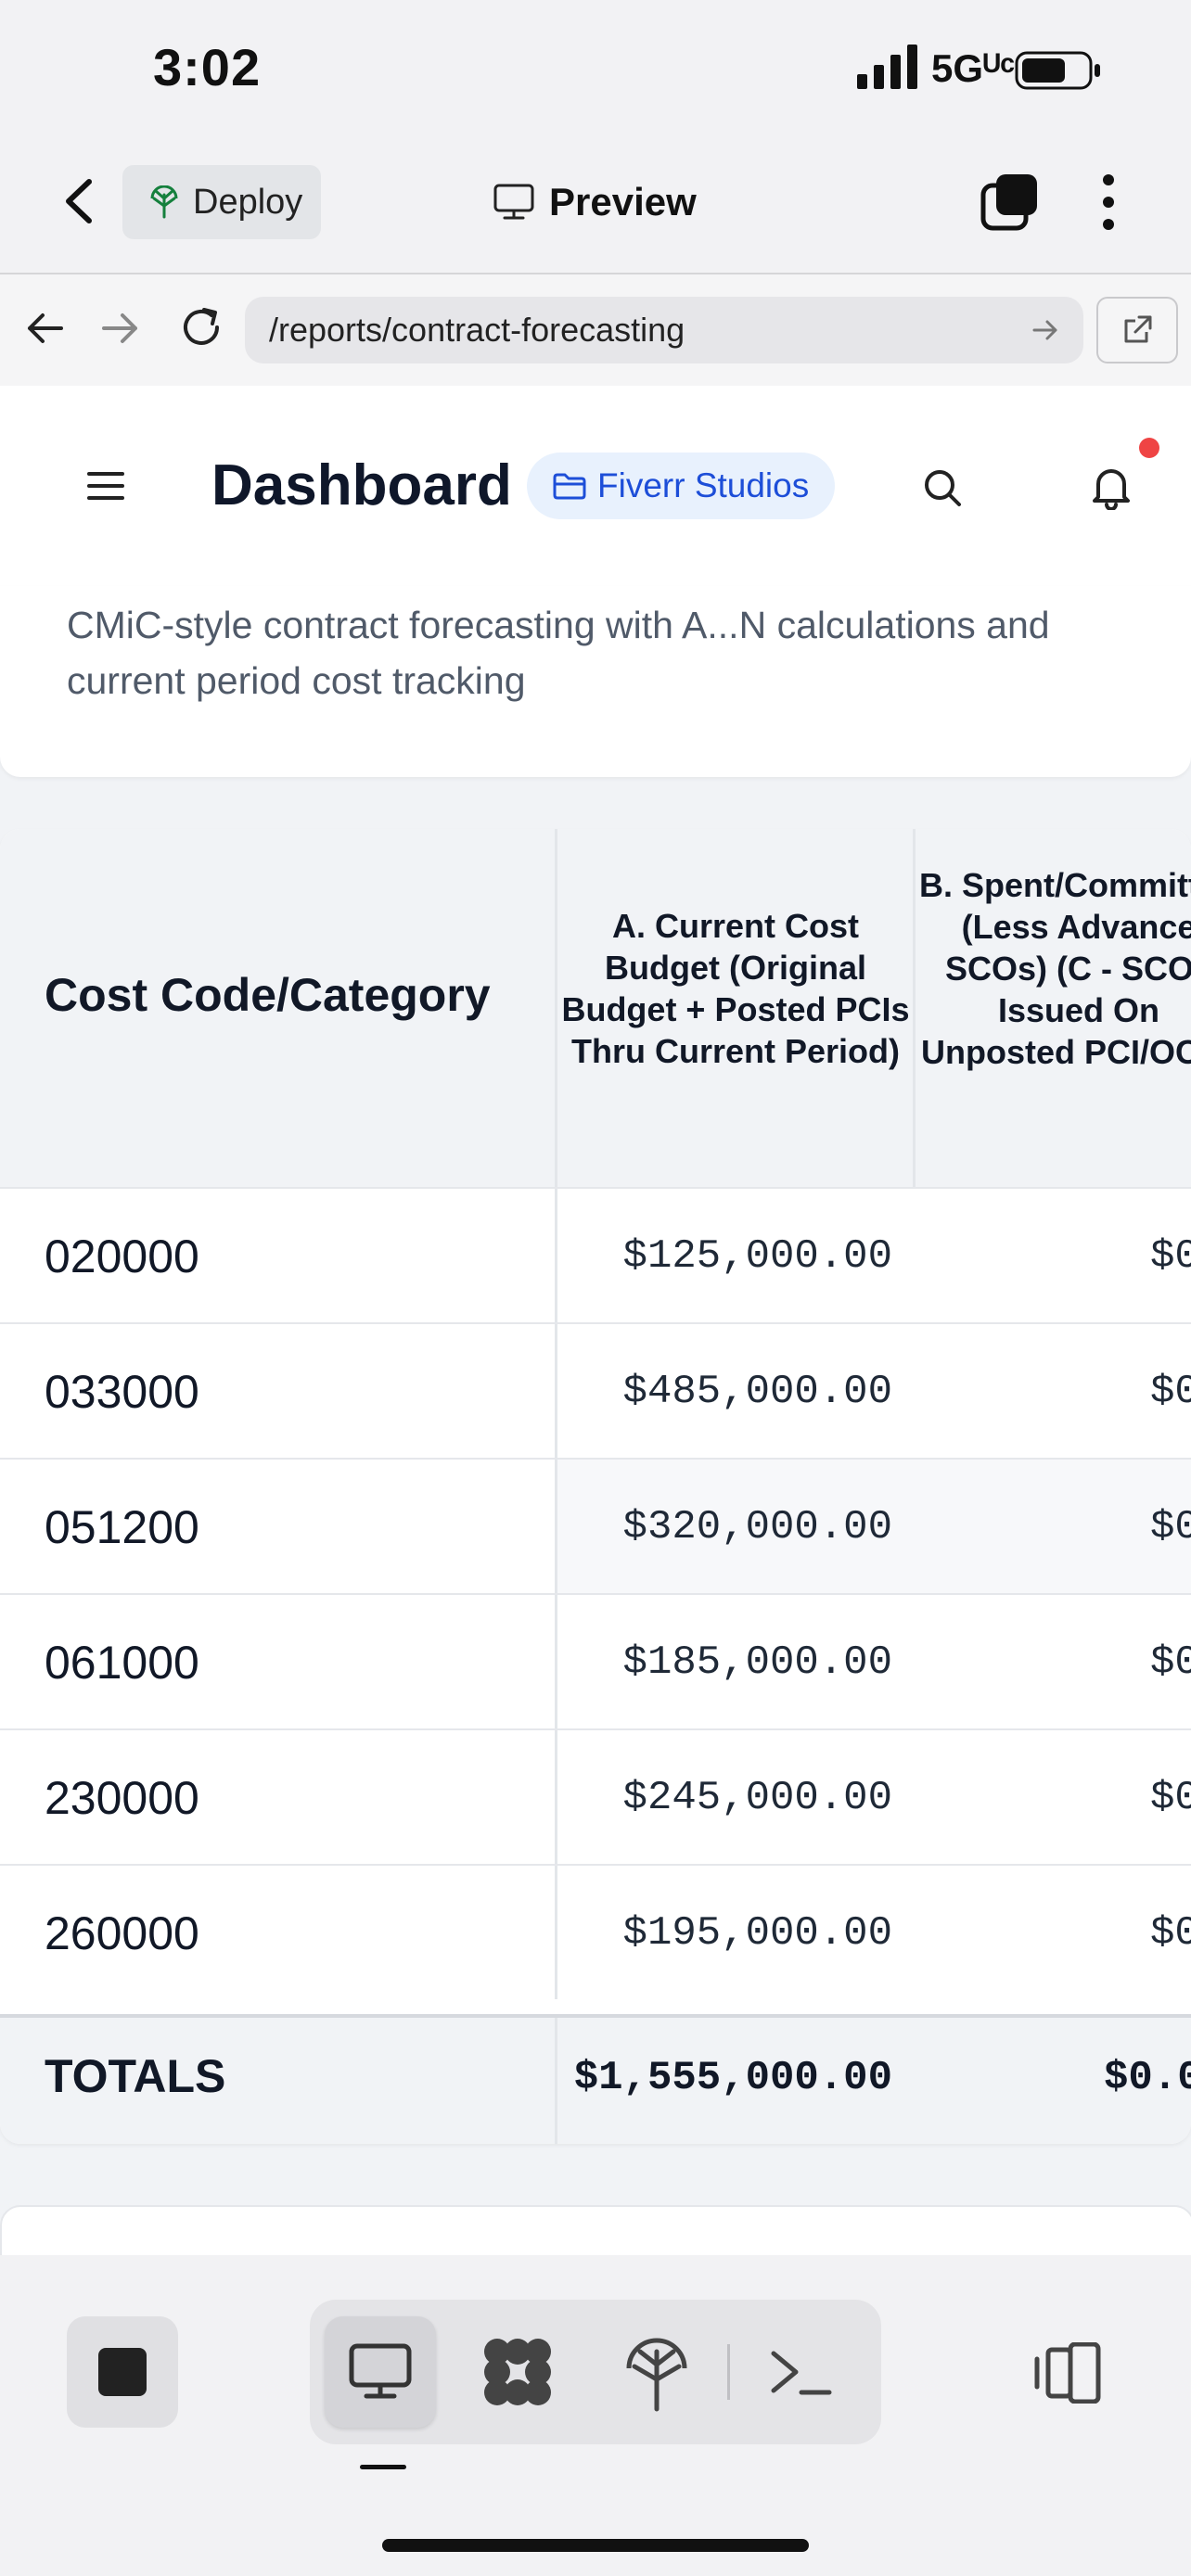  What do you see at coordinates (121, 328) in the screenshot?
I see `nav-forward-icon` at bounding box center [121, 328].